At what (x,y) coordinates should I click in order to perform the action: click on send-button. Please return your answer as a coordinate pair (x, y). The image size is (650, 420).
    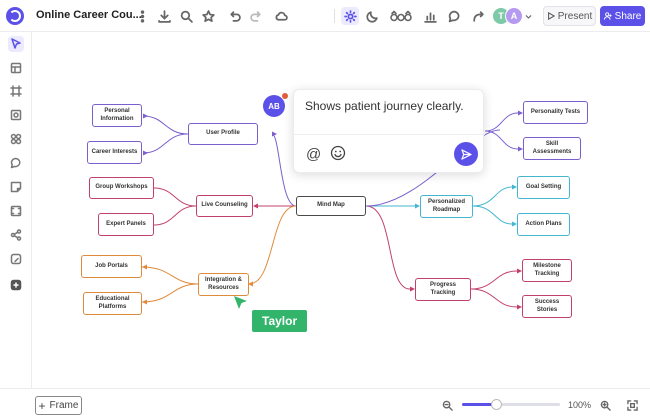
    Looking at the image, I should click on (466, 154).